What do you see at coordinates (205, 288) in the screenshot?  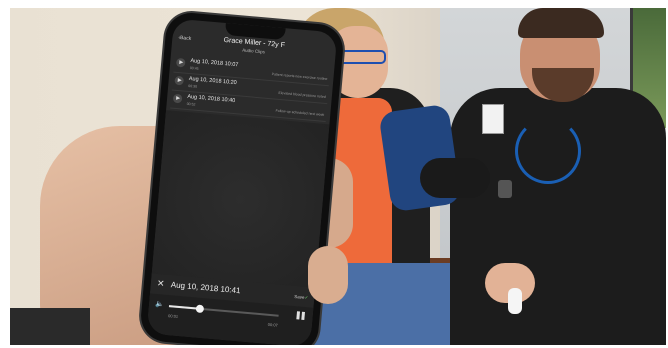 I see `recording-date: Aug 10, 2018 10:41` at bounding box center [205, 288].